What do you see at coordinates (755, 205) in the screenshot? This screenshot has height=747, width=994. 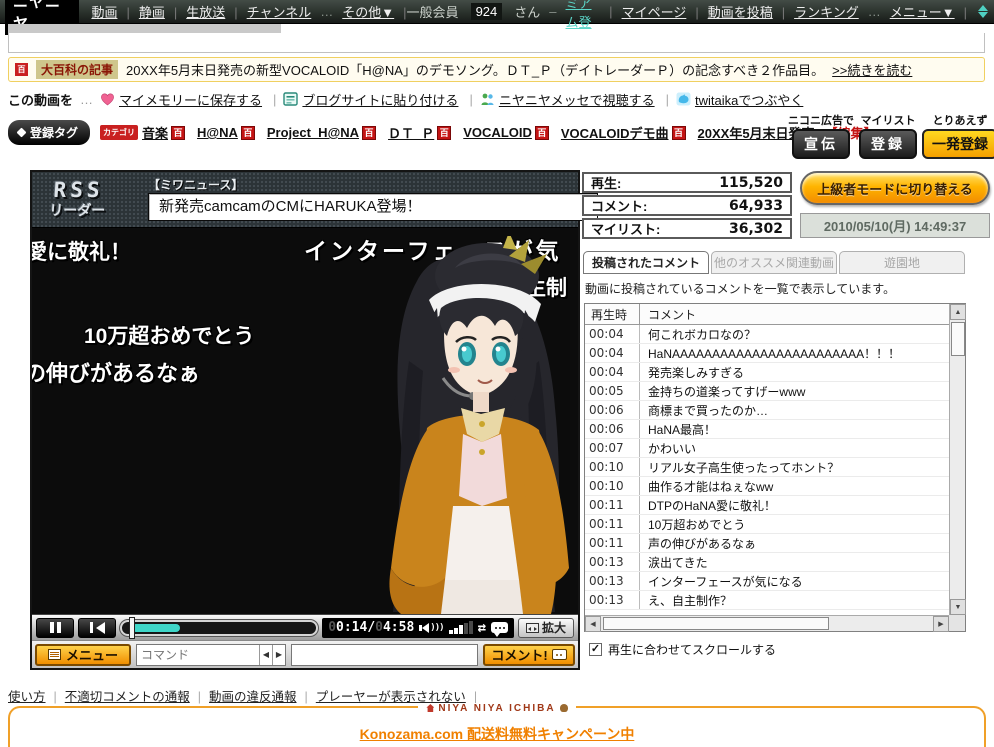 I see `comment-count: 64,933` at bounding box center [755, 205].